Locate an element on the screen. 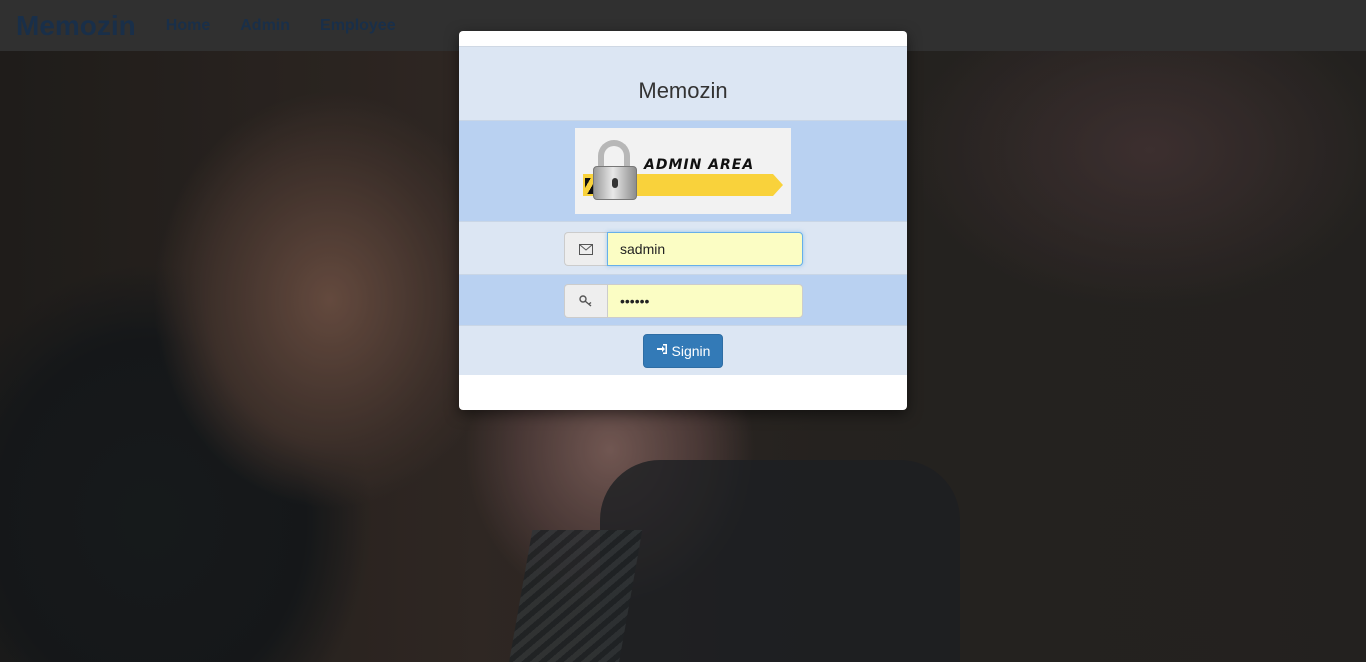  envelope-icon is located at coordinates (585, 249).